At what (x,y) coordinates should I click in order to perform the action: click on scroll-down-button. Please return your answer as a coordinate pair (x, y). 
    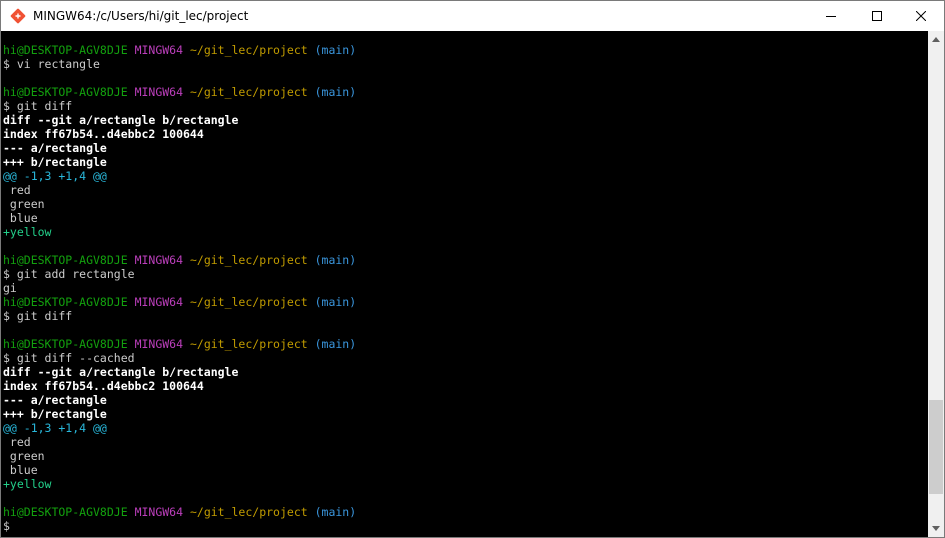
    Looking at the image, I should click on (936, 528).